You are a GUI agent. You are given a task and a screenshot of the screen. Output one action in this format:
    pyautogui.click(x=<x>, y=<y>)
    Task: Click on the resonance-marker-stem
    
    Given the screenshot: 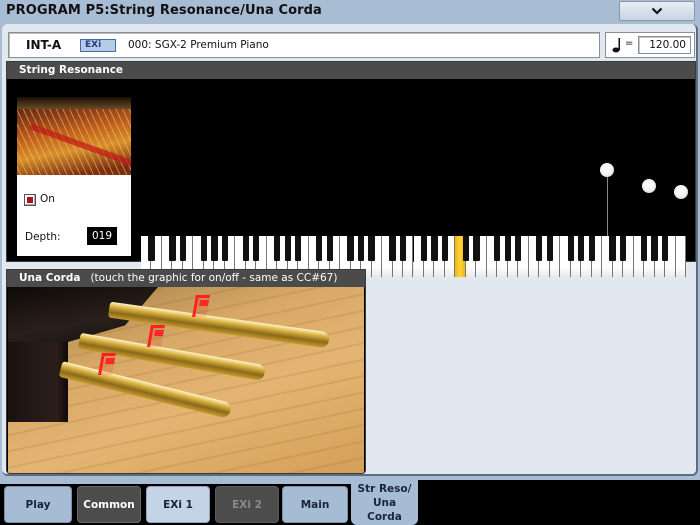 What is the action you would take?
    pyautogui.click(x=608, y=206)
    